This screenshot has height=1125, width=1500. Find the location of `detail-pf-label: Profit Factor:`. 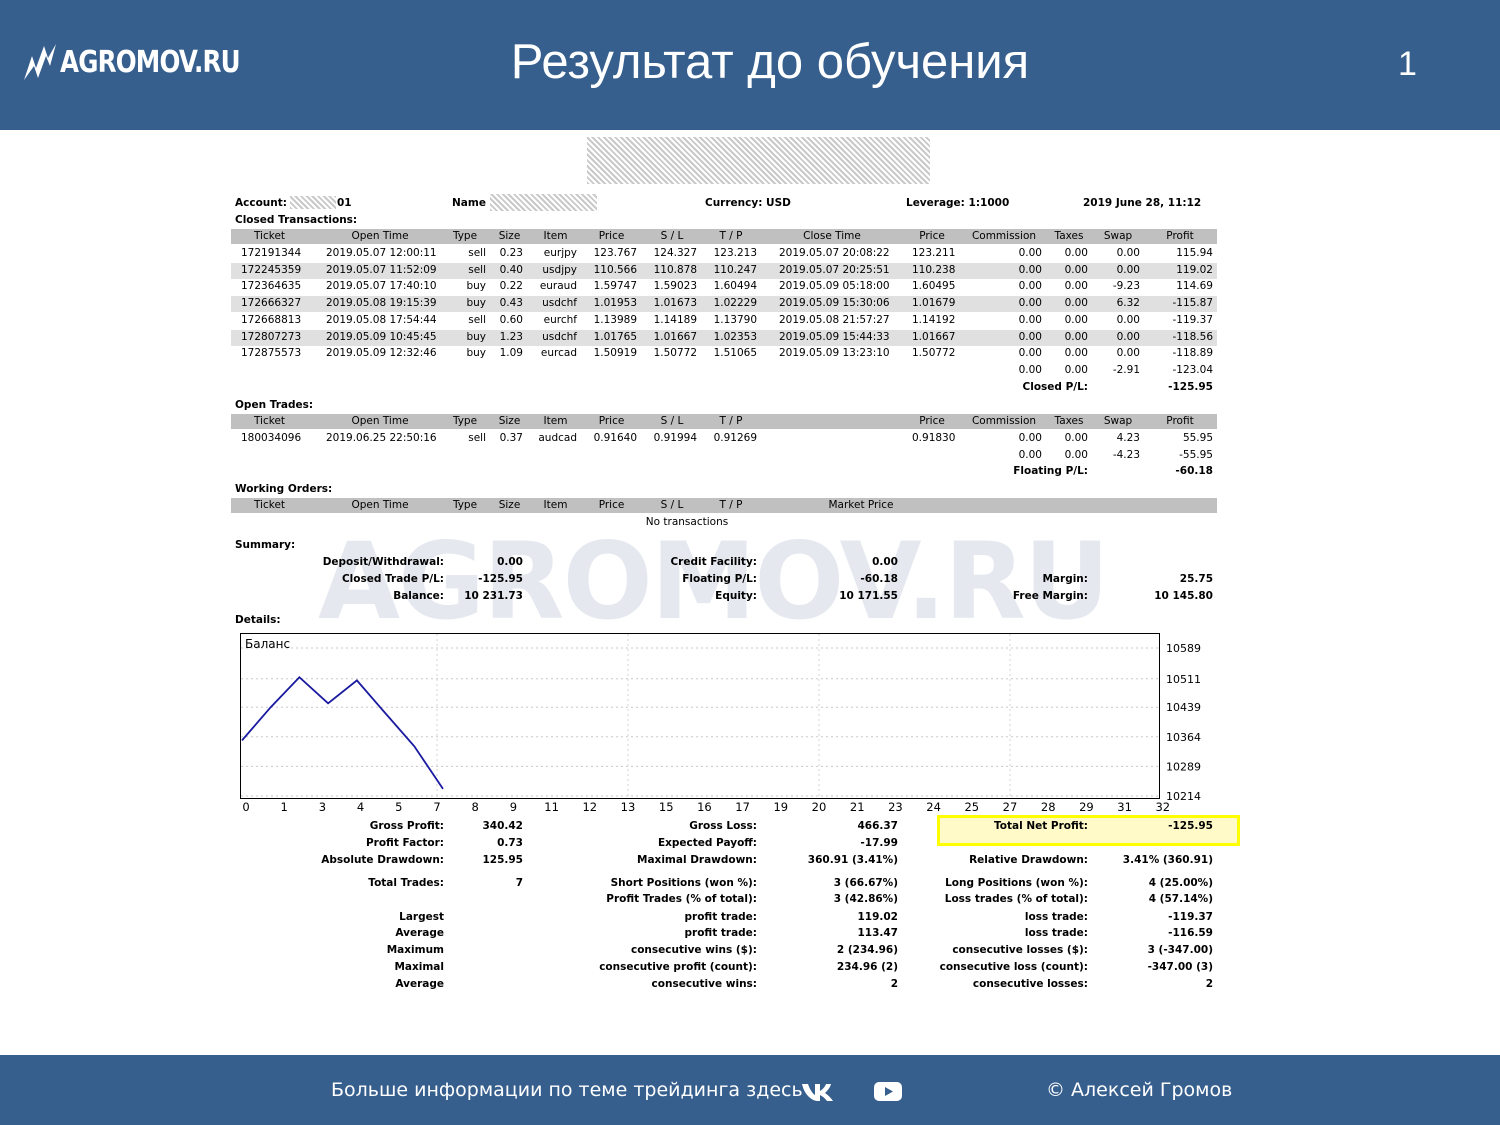

detail-pf-label: Profit Factor: is located at coordinates (404, 843).